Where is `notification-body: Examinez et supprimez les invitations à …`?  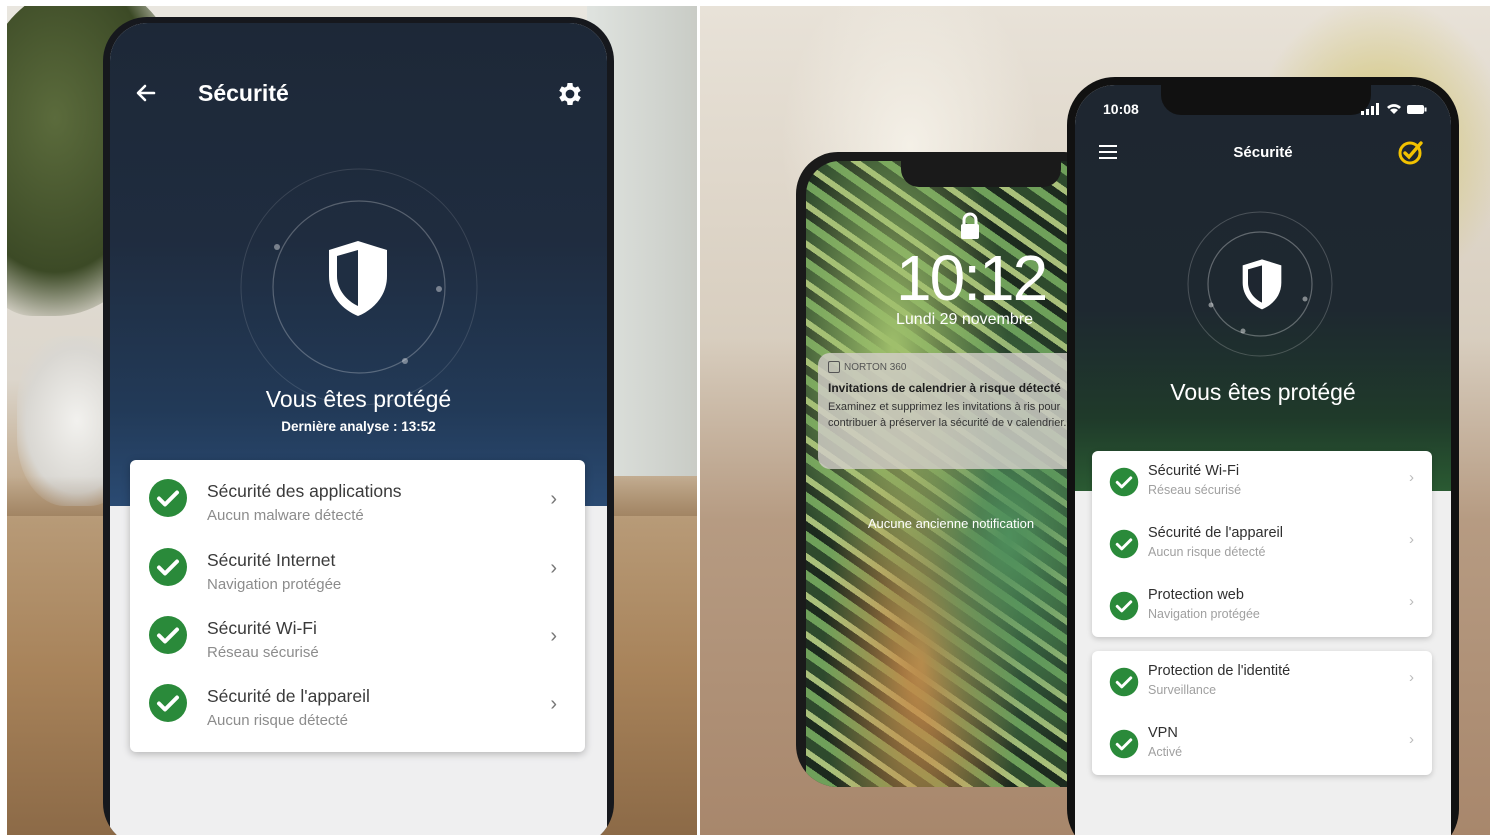 notification-body: Examinez et supprimez les invitations à … is located at coordinates (947, 415).